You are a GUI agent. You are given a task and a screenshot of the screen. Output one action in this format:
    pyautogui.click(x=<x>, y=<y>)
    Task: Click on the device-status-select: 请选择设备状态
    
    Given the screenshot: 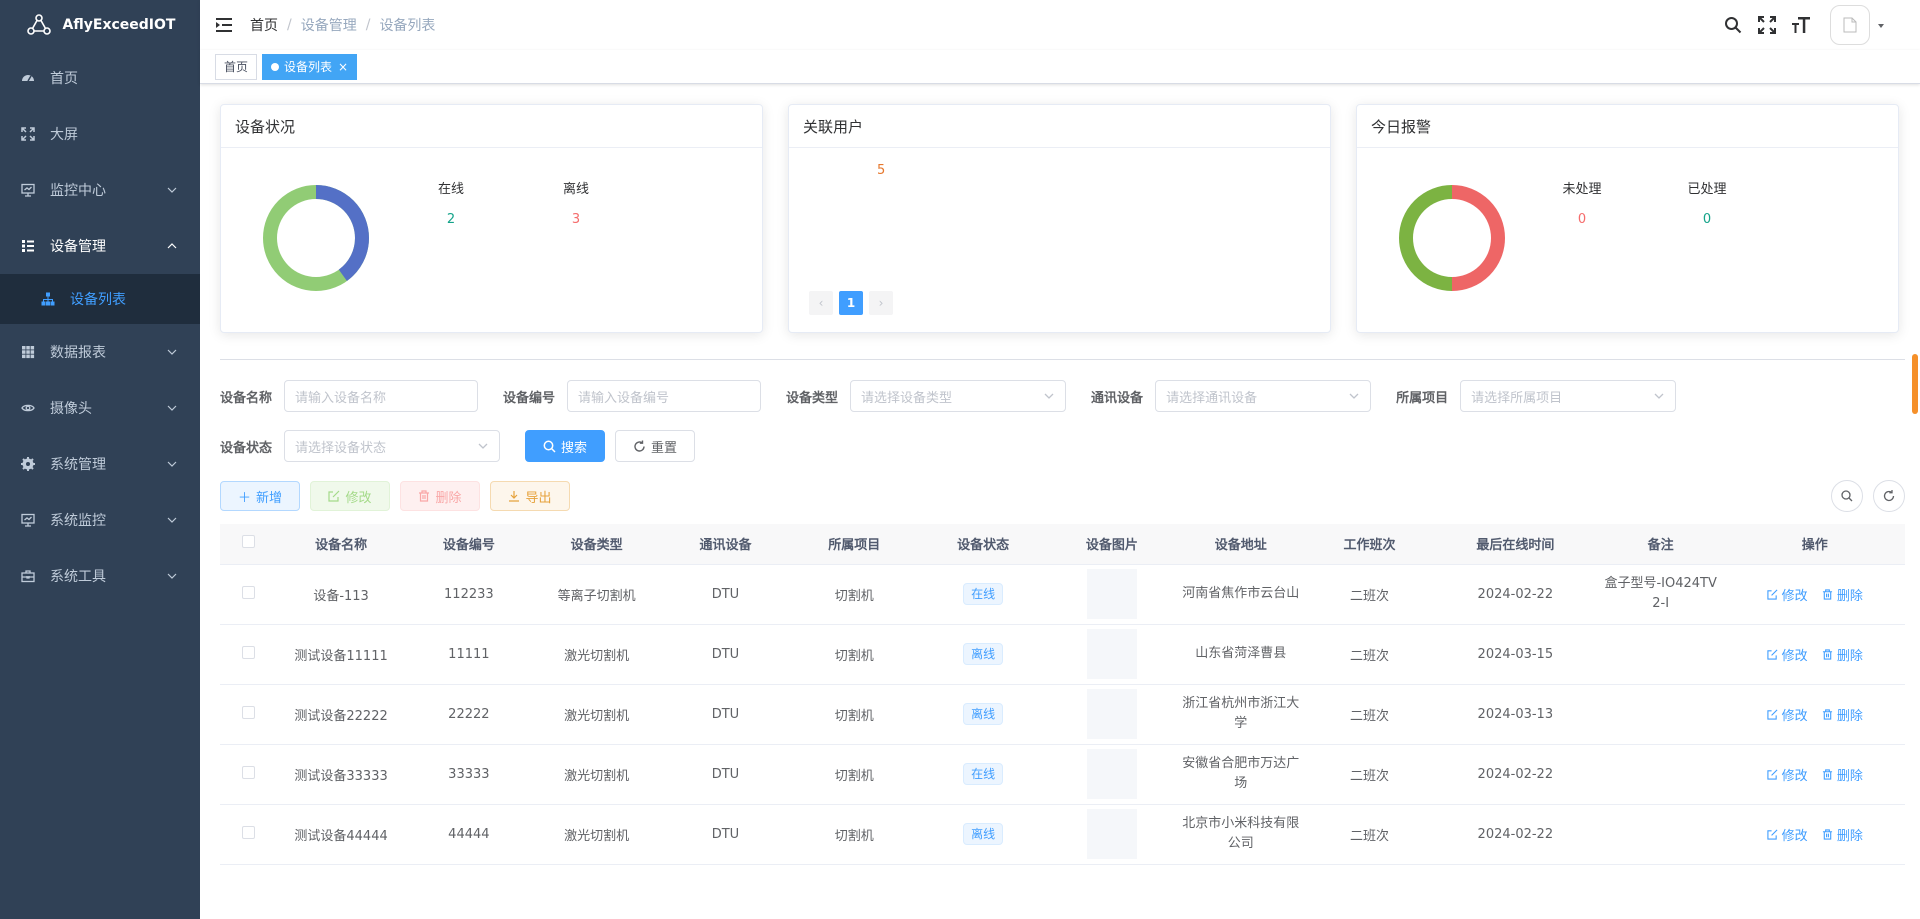 What is the action you would take?
    pyautogui.click(x=392, y=446)
    